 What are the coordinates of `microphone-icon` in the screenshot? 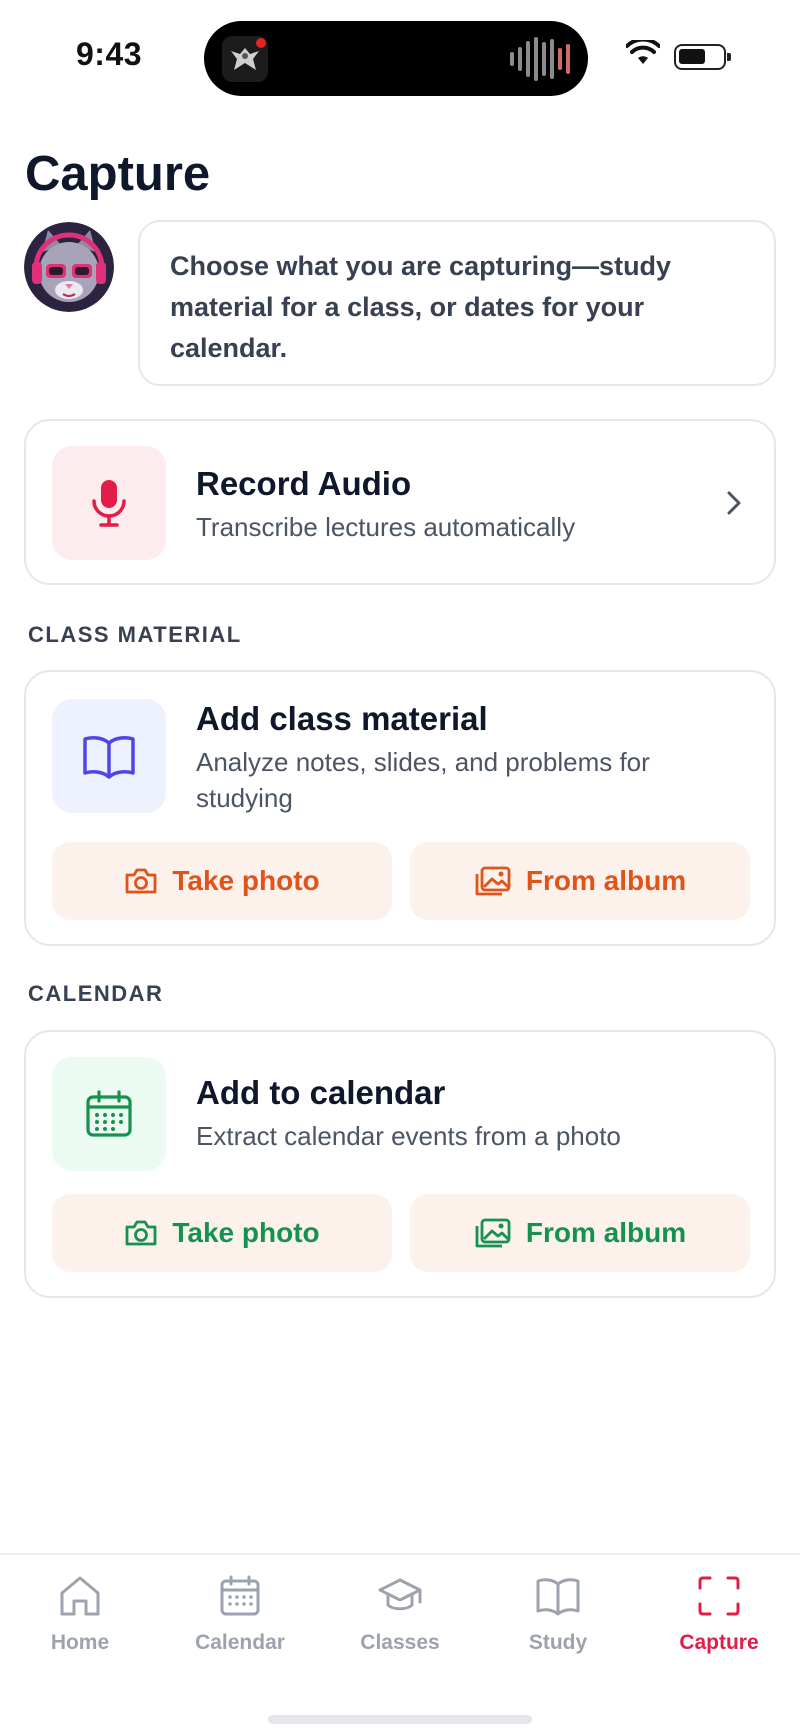 It's located at (109, 503).